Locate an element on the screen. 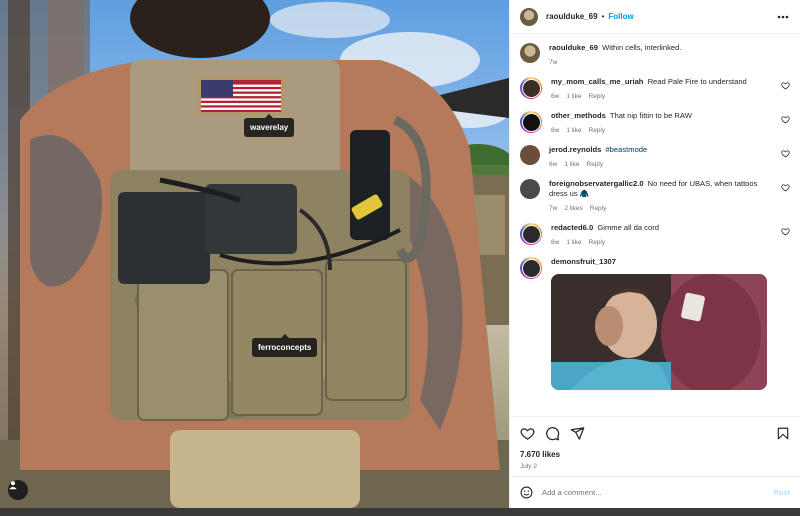  bookmark-icon is located at coordinates (783, 433).